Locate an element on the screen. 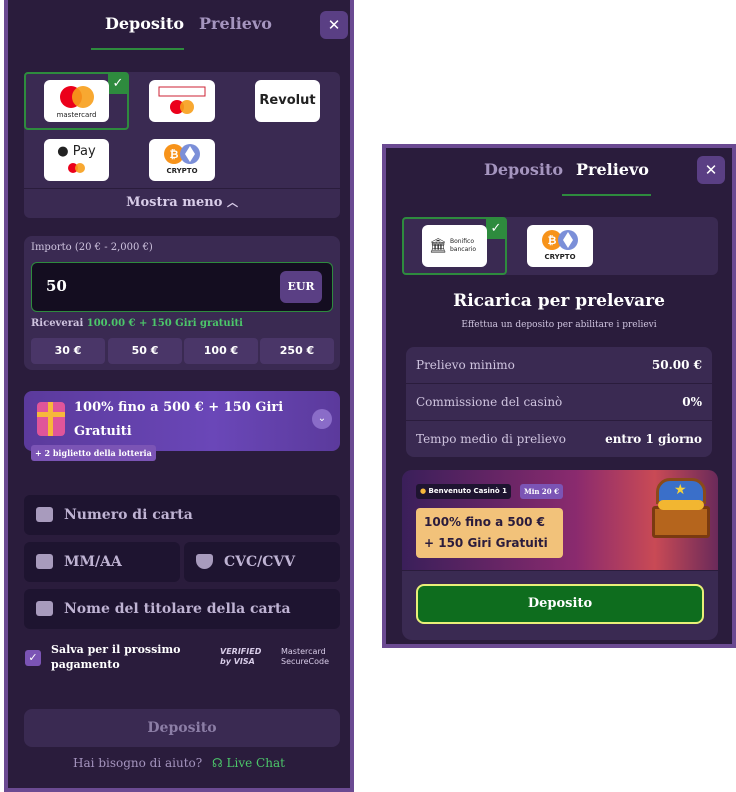 This screenshot has width=736, height=792. bonus-text: 100% fino a 500 € + 150 Giri Gratuiti is located at coordinates (179, 419).